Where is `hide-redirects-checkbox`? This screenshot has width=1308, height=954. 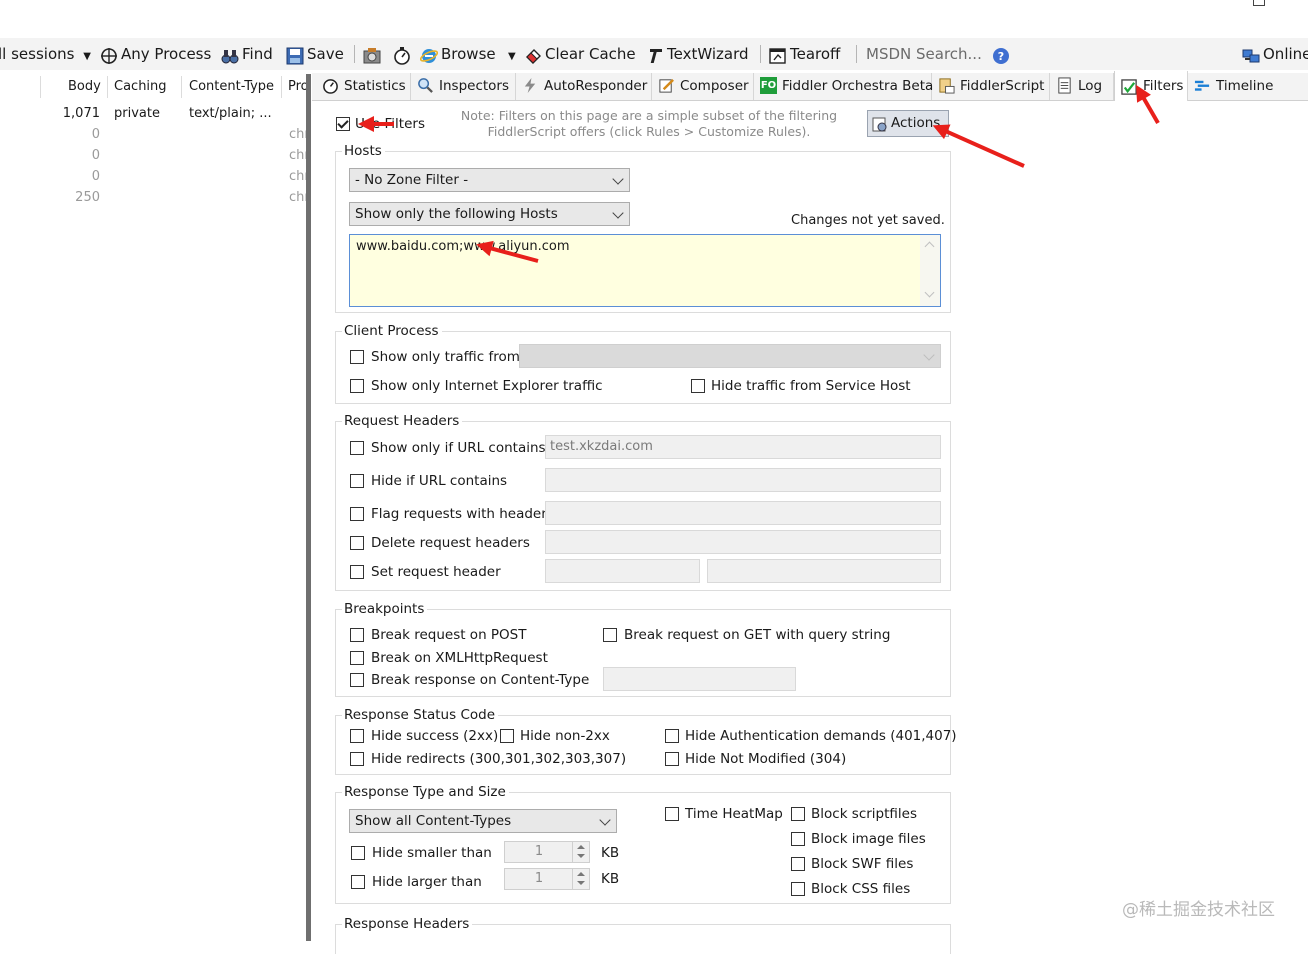 hide-redirects-checkbox is located at coordinates (357, 759).